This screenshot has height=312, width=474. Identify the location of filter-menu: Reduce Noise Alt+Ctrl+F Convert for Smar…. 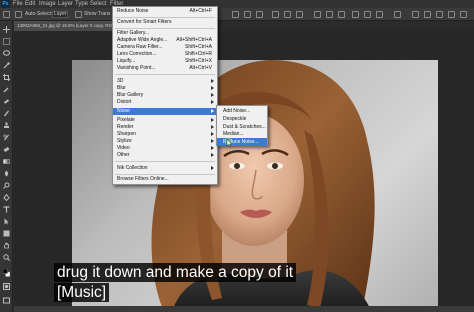
(165, 95).